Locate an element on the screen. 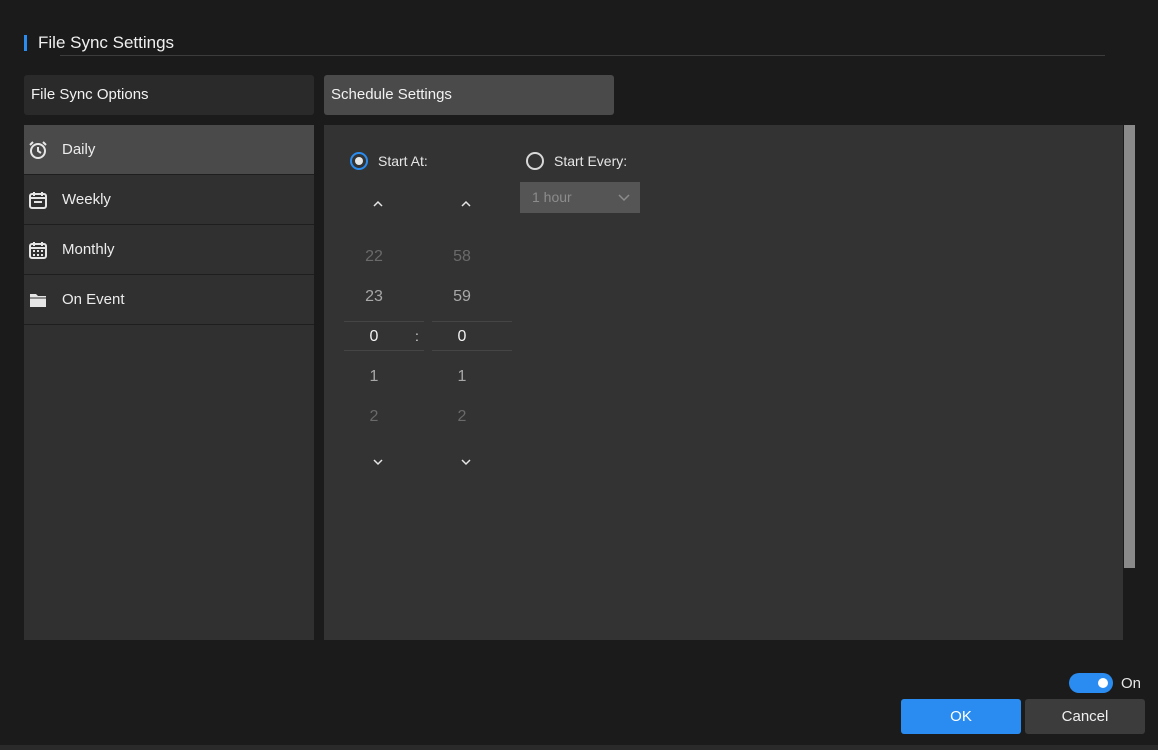 This screenshot has width=1158, height=750. bottom-edge is located at coordinates (579, 747).